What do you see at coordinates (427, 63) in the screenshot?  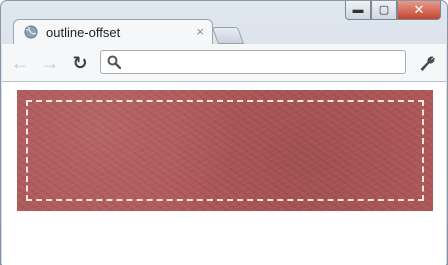 I see `wrench-icon` at bounding box center [427, 63].